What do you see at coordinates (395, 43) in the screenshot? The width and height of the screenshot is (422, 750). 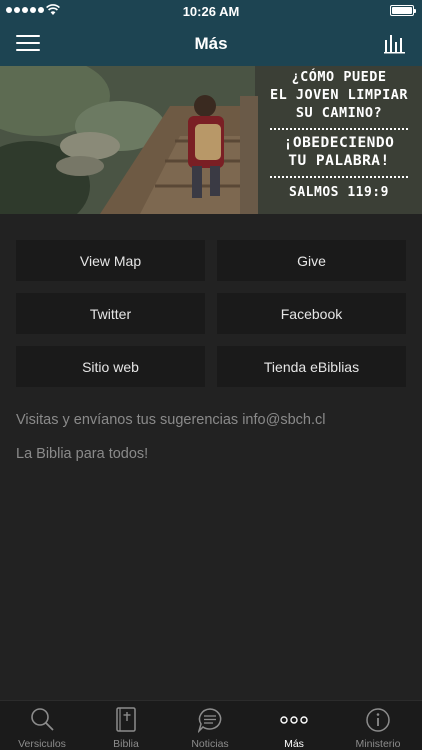 I see `stats-icon` at bounding box center [395, 43].